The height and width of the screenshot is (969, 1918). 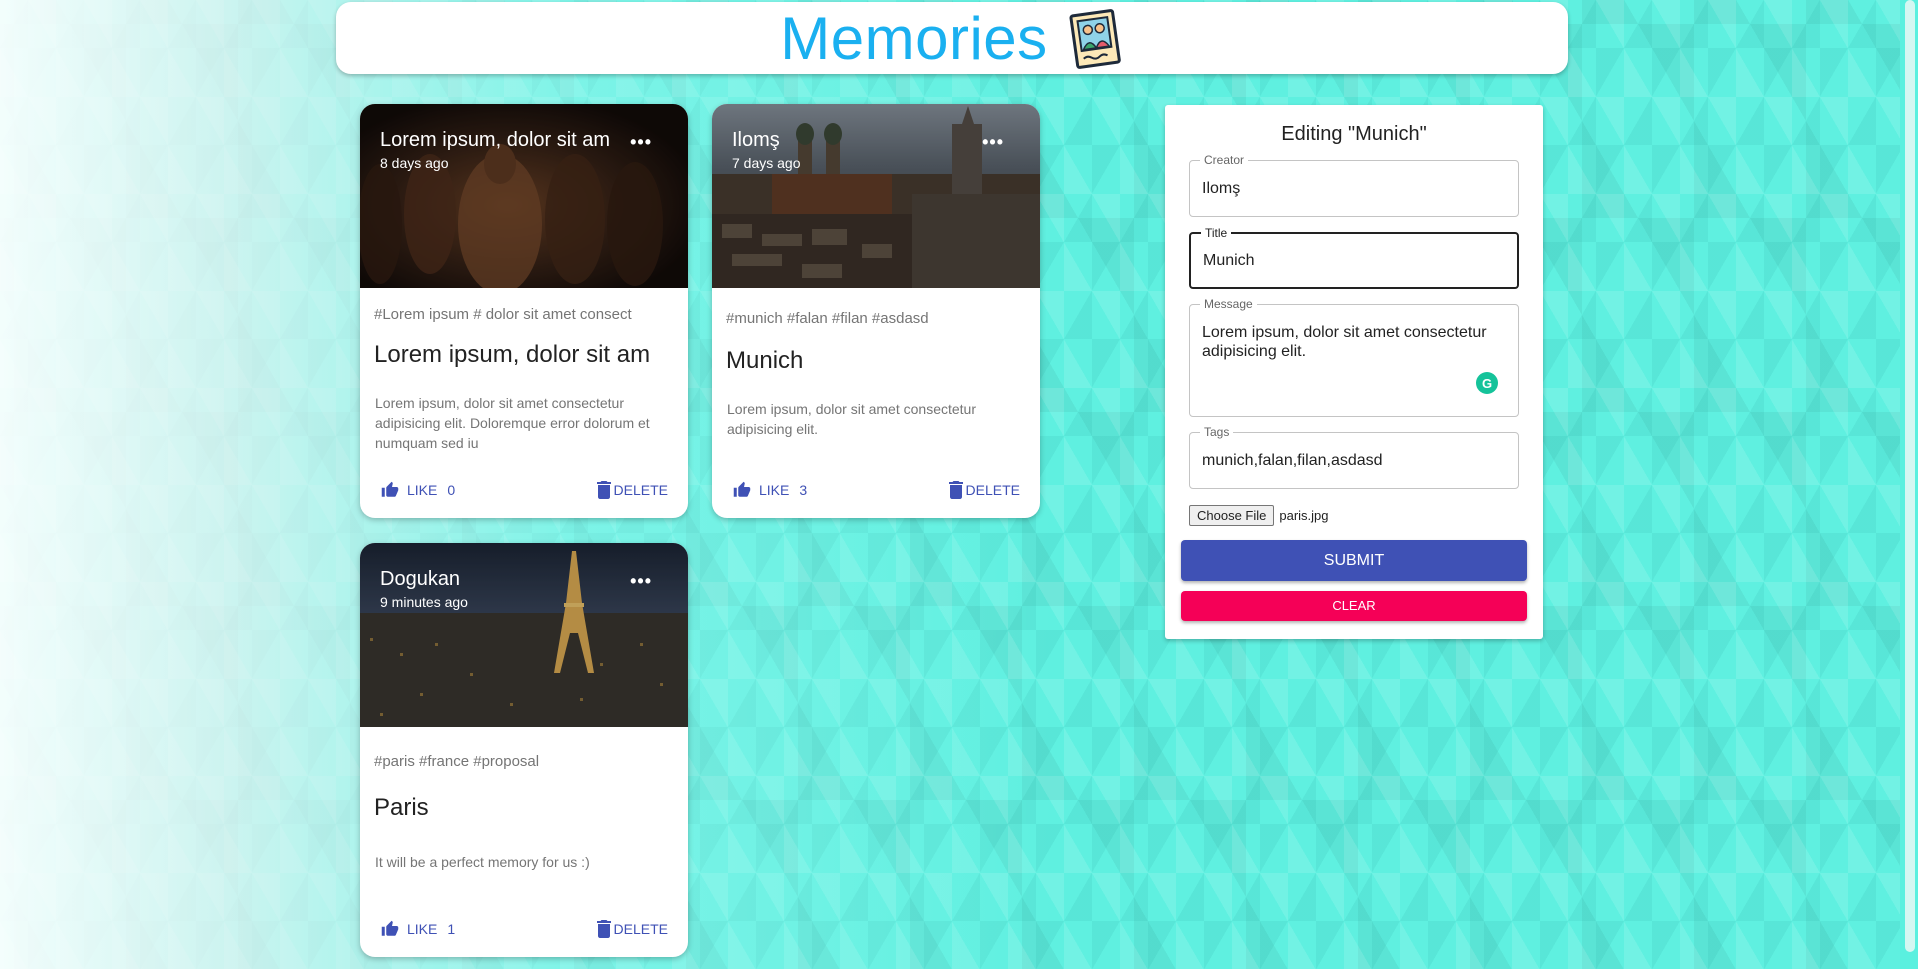 What do you see at coordinates (1232, 515) in the screenshot?
I see `choose-file-button: Choose File` at bounding box center [1232, 515].